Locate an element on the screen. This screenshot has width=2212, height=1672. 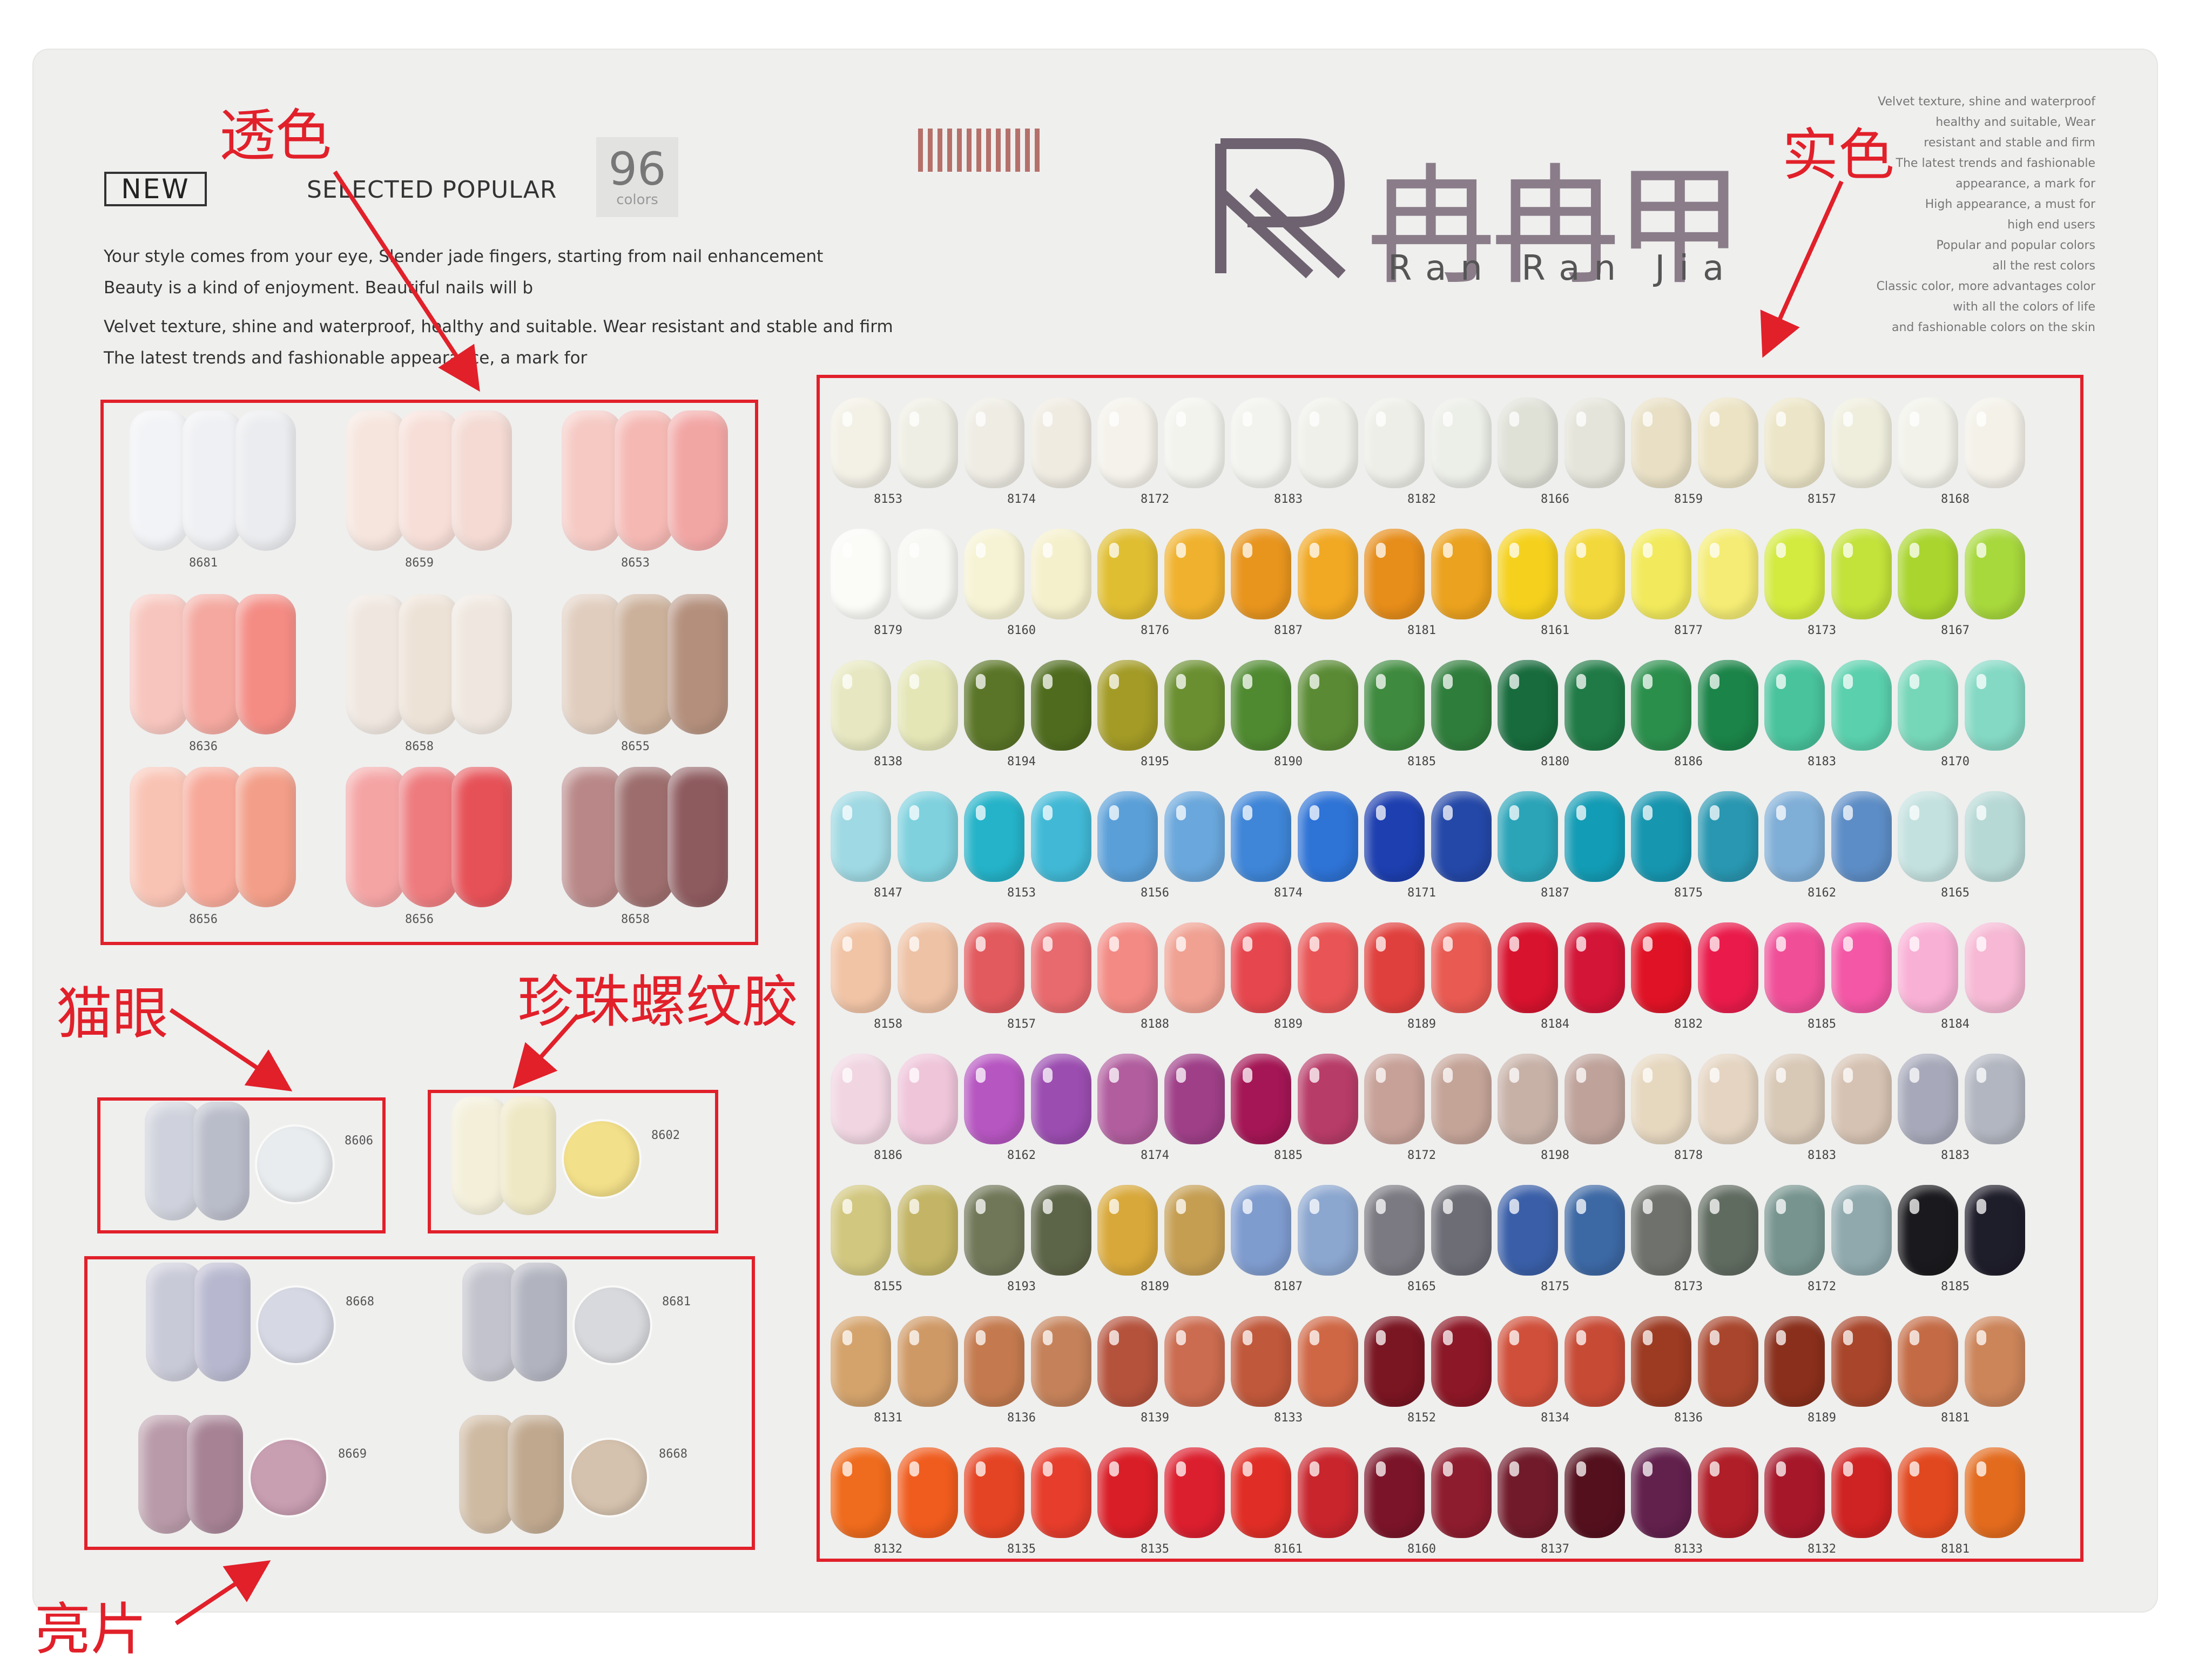
swatch-code: 8160 is located at coordinates (1421, 1549).